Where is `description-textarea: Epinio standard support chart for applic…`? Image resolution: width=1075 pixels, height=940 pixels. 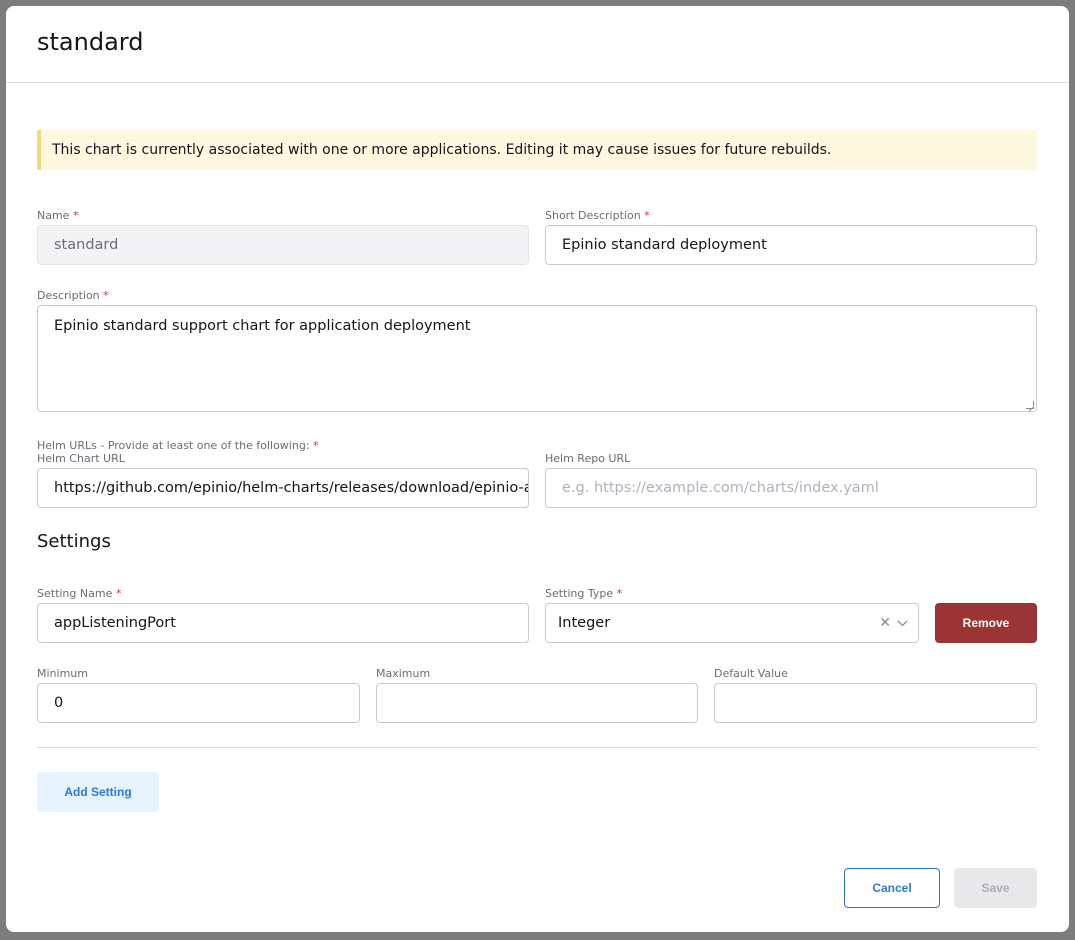 description-textarea: Epinio standard support chart for applic… is located at coordinates (537, 358).